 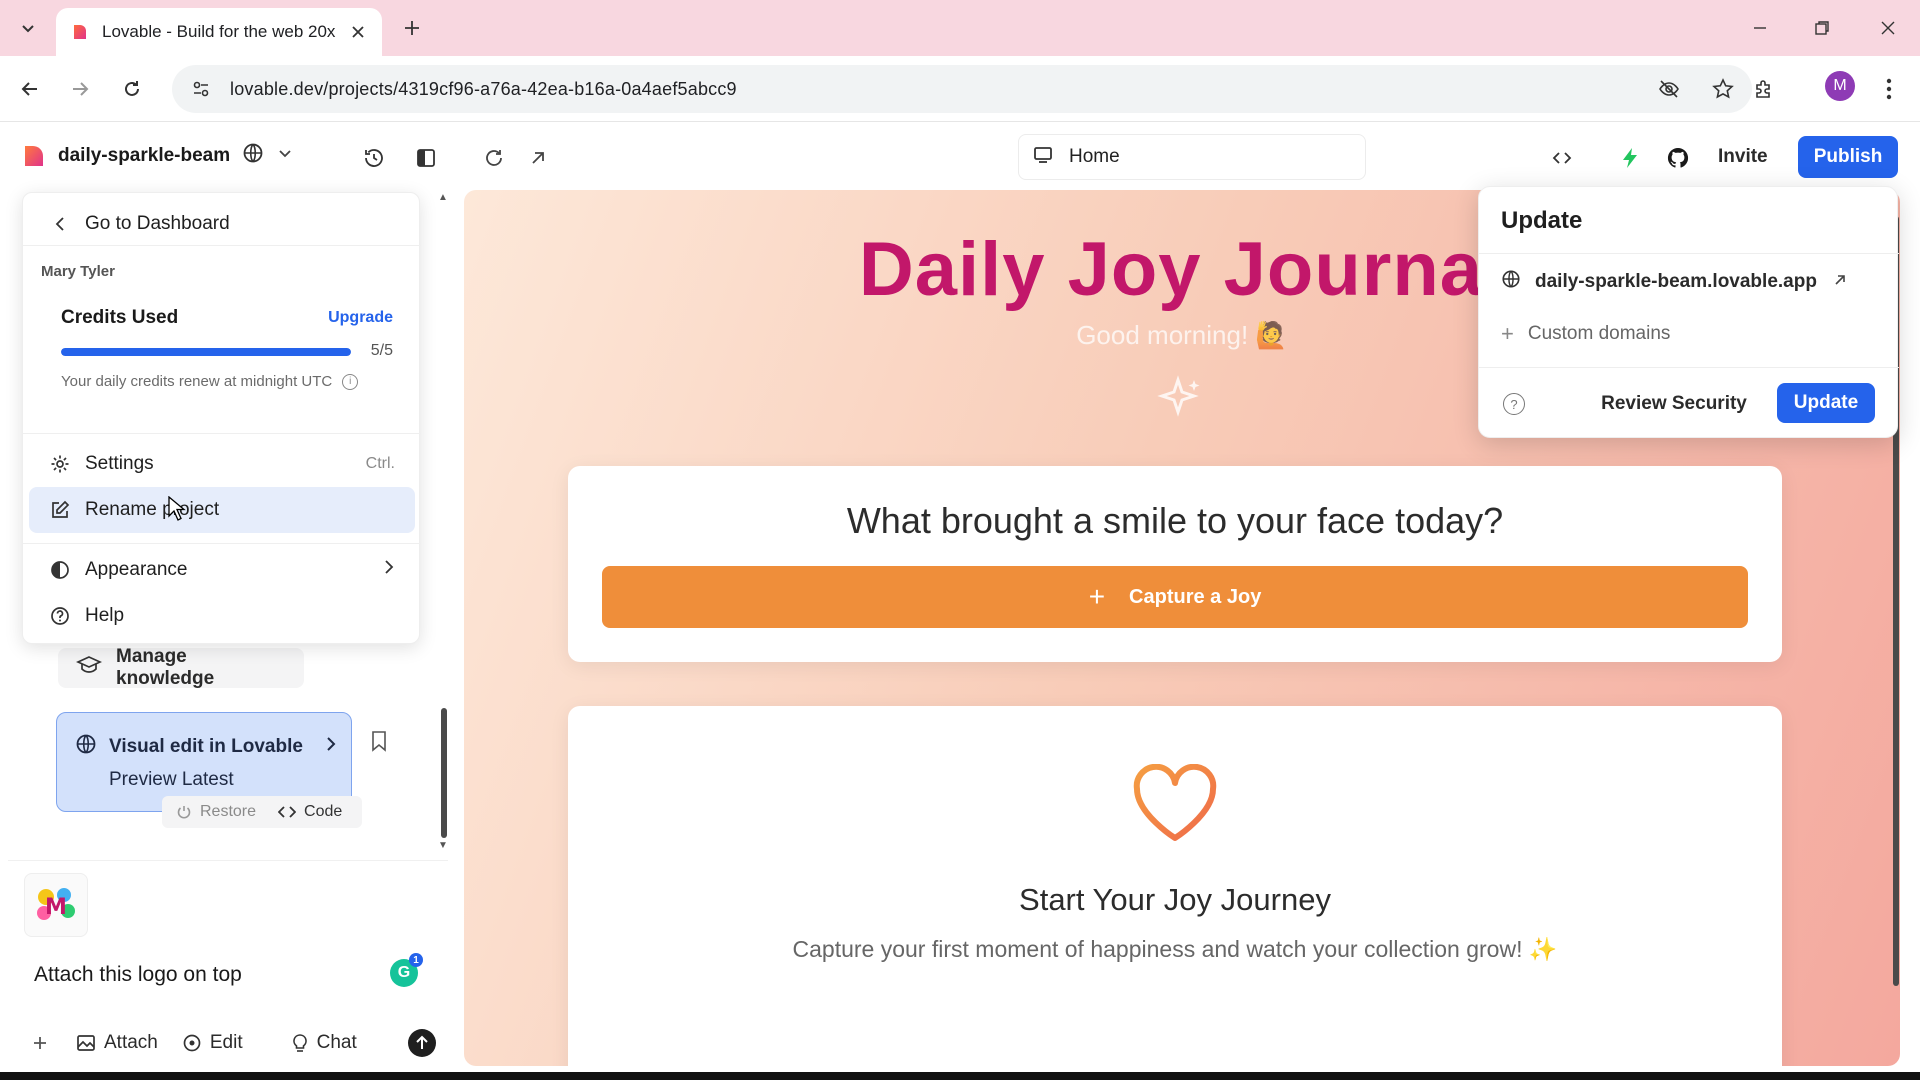 What do you see at coordinates (28, 28) in the screenshot?
I see `tab-search-chevron-icon` at bounding box center [28, 28].